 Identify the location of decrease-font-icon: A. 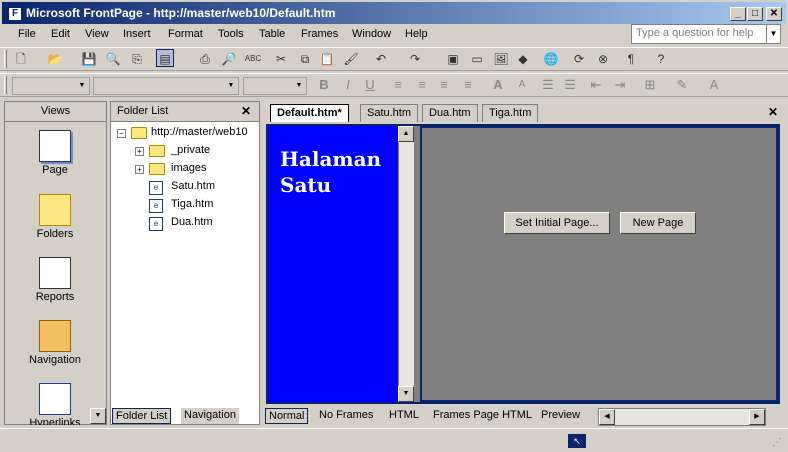
(522, 85).